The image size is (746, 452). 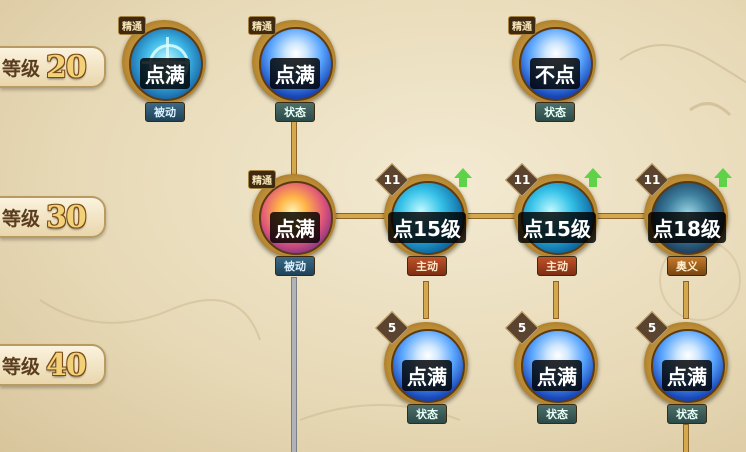 I want to click on skill-node-r2c4: 11 点15级 主动, so click(x=553, y=219).